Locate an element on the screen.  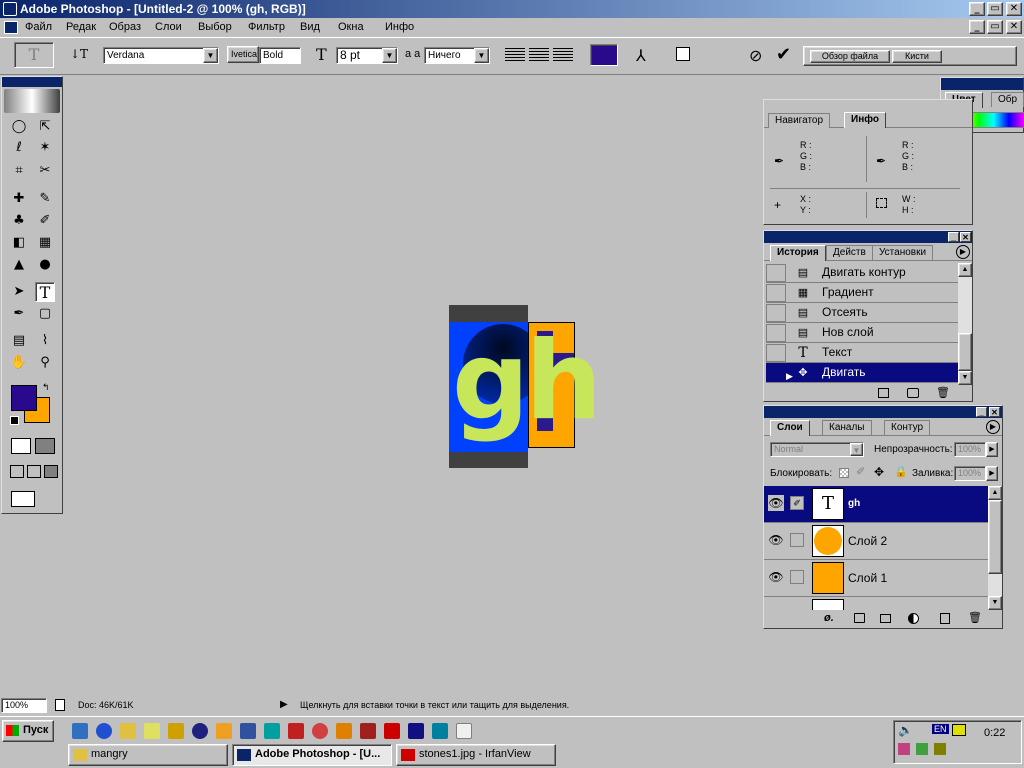
default-colors-icon is located at coordinates (14, 420).